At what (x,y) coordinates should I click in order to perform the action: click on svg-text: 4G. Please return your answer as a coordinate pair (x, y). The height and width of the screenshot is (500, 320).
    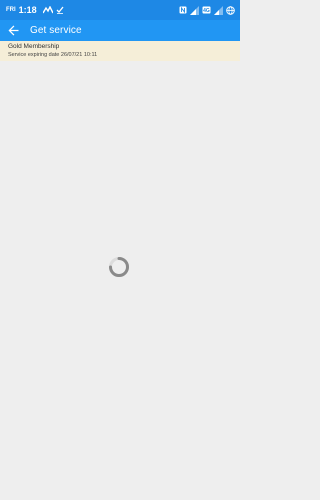
    Looking at the image, I should click on (206, 11).